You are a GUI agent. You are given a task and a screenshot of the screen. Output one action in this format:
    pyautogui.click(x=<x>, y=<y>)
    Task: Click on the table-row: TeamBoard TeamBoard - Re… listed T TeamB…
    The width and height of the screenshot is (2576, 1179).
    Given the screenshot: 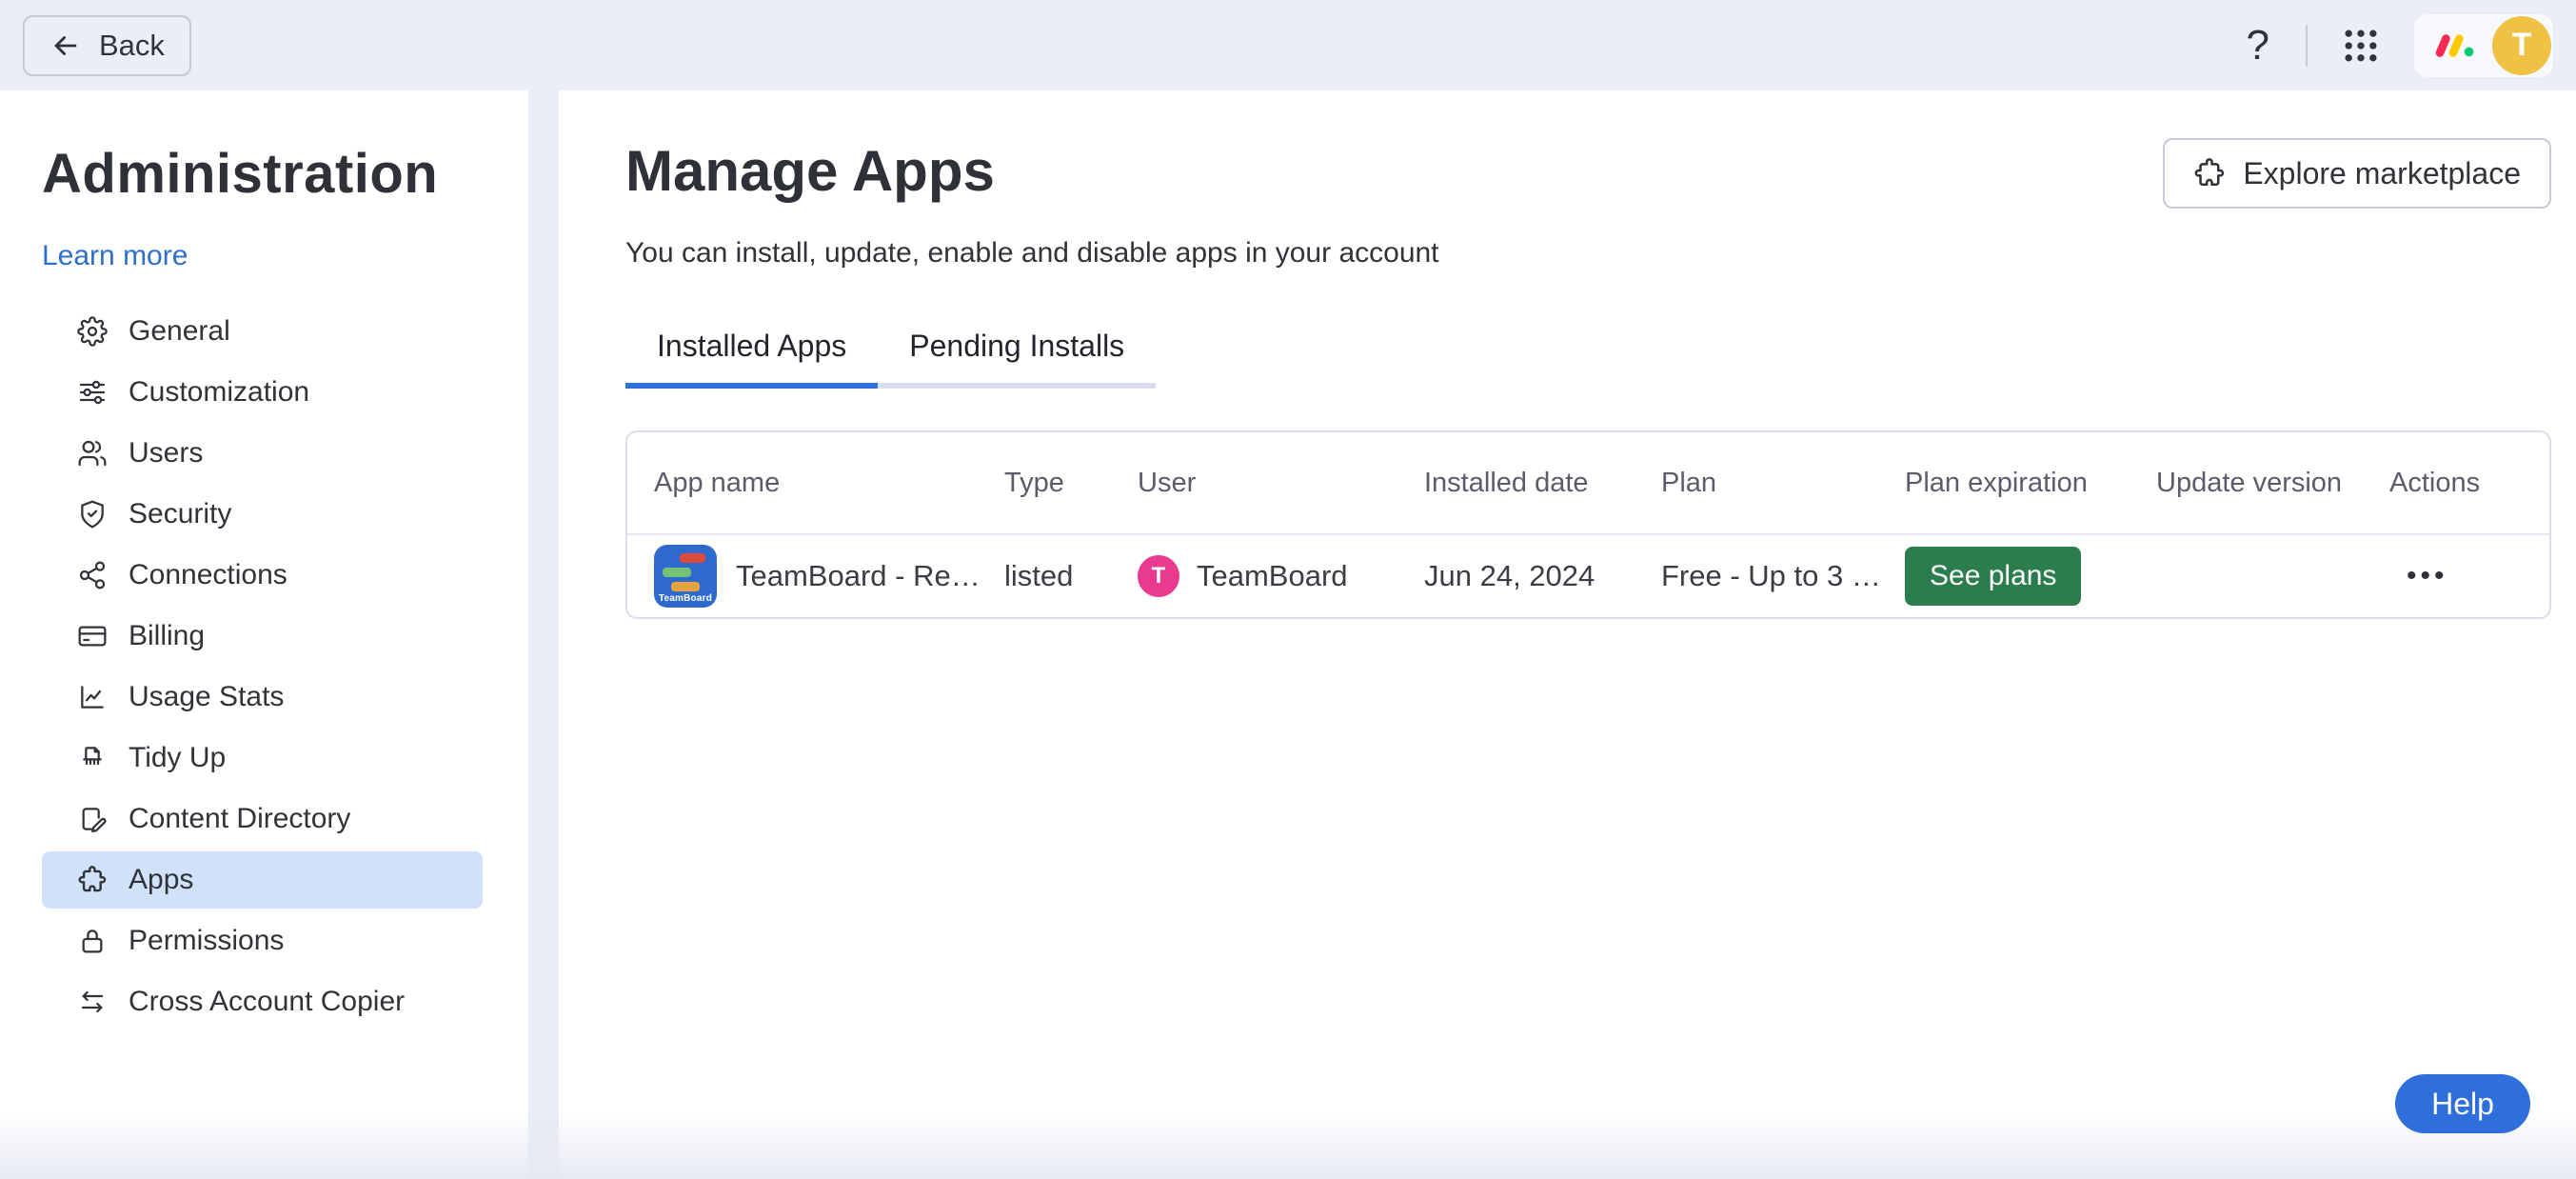 What is the action you would take?
    pyautogui.click(x=1588, y=576)
    